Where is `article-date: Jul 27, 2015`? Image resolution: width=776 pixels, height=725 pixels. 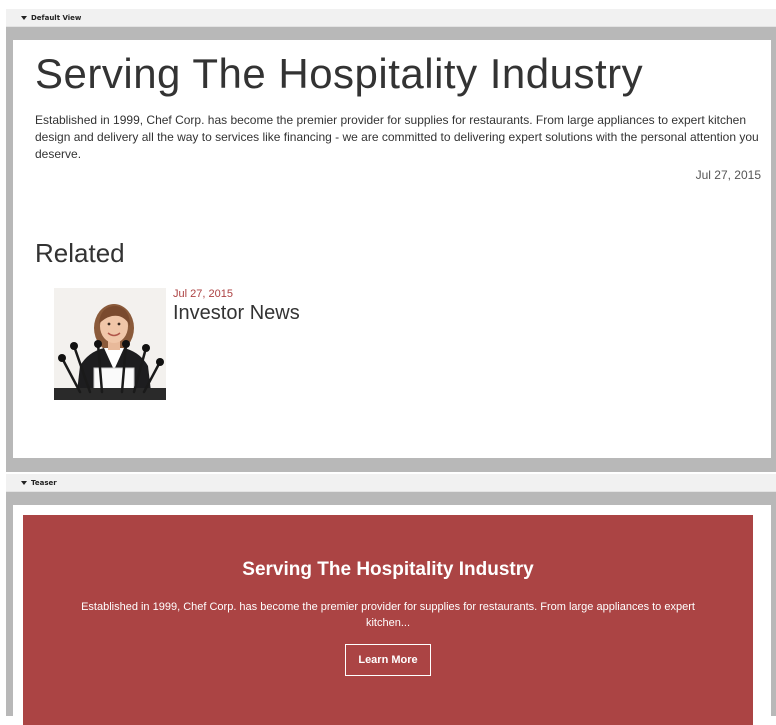
article-date: Jul 27, 2015 is located at coordinates (728, 175).